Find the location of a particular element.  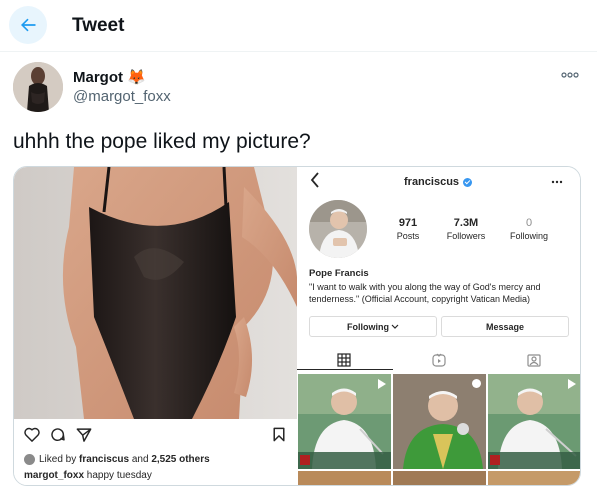

post-caption: margot_foxx happy tuesday is located at coordinates (88, 475).